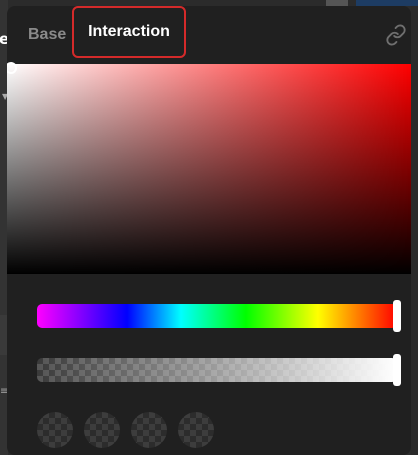  Describe the element at coordinates (414, 230) in the screenshot. I see `background-app-scroll-area` at that location.